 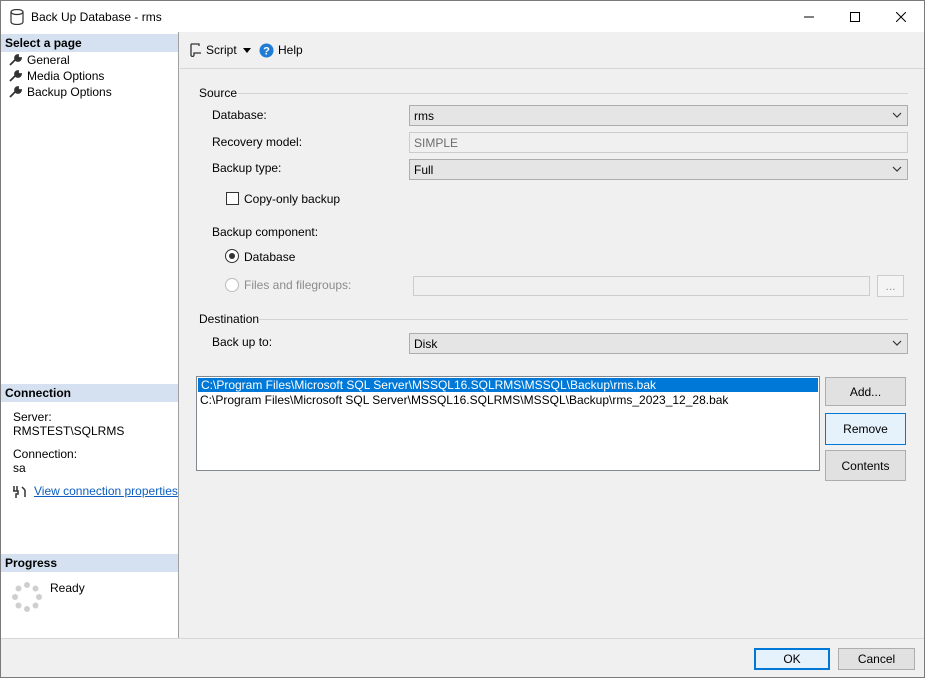 I want to click on help-label: Help, so click(x=290, y=50).